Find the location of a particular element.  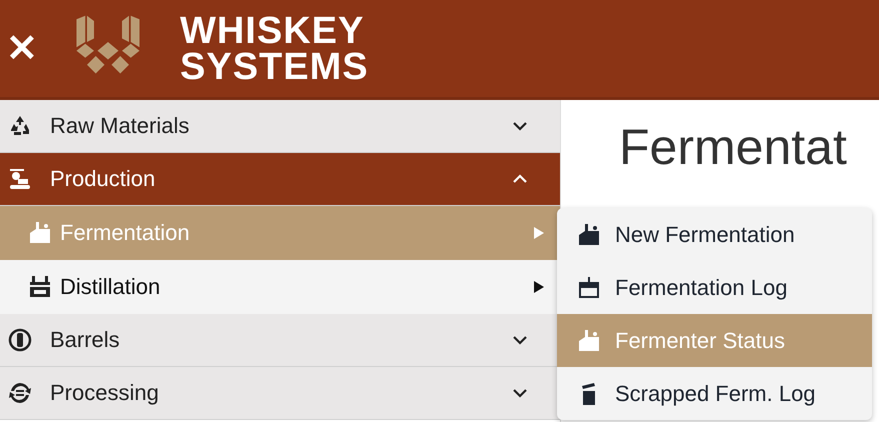

logo-text: WHISKEY is located at coordinates (273, 30).